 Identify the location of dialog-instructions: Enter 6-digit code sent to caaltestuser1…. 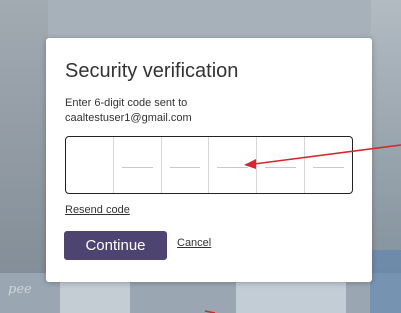
(205, 111).